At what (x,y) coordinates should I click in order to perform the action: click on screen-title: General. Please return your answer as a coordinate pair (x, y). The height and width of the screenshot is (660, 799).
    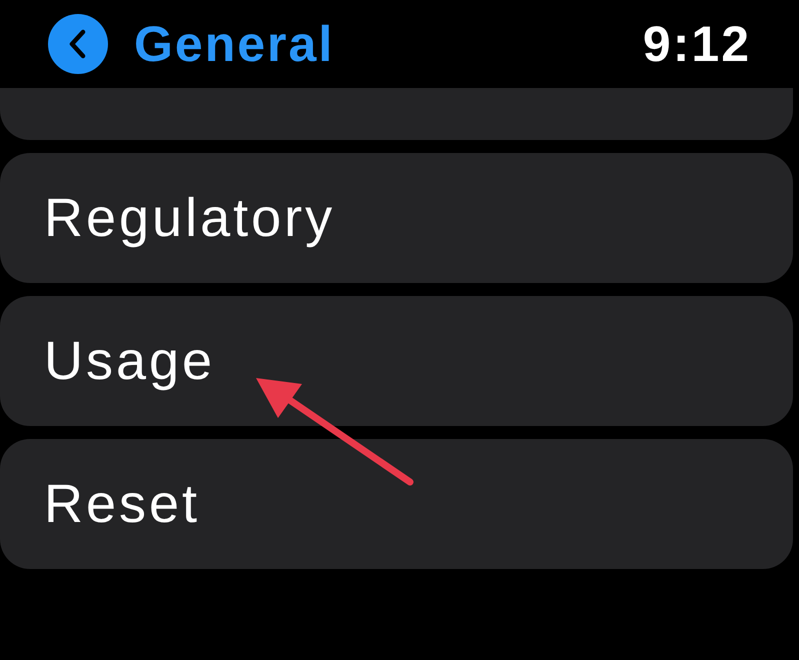
    Looking at the image, I should click on (234, 44).